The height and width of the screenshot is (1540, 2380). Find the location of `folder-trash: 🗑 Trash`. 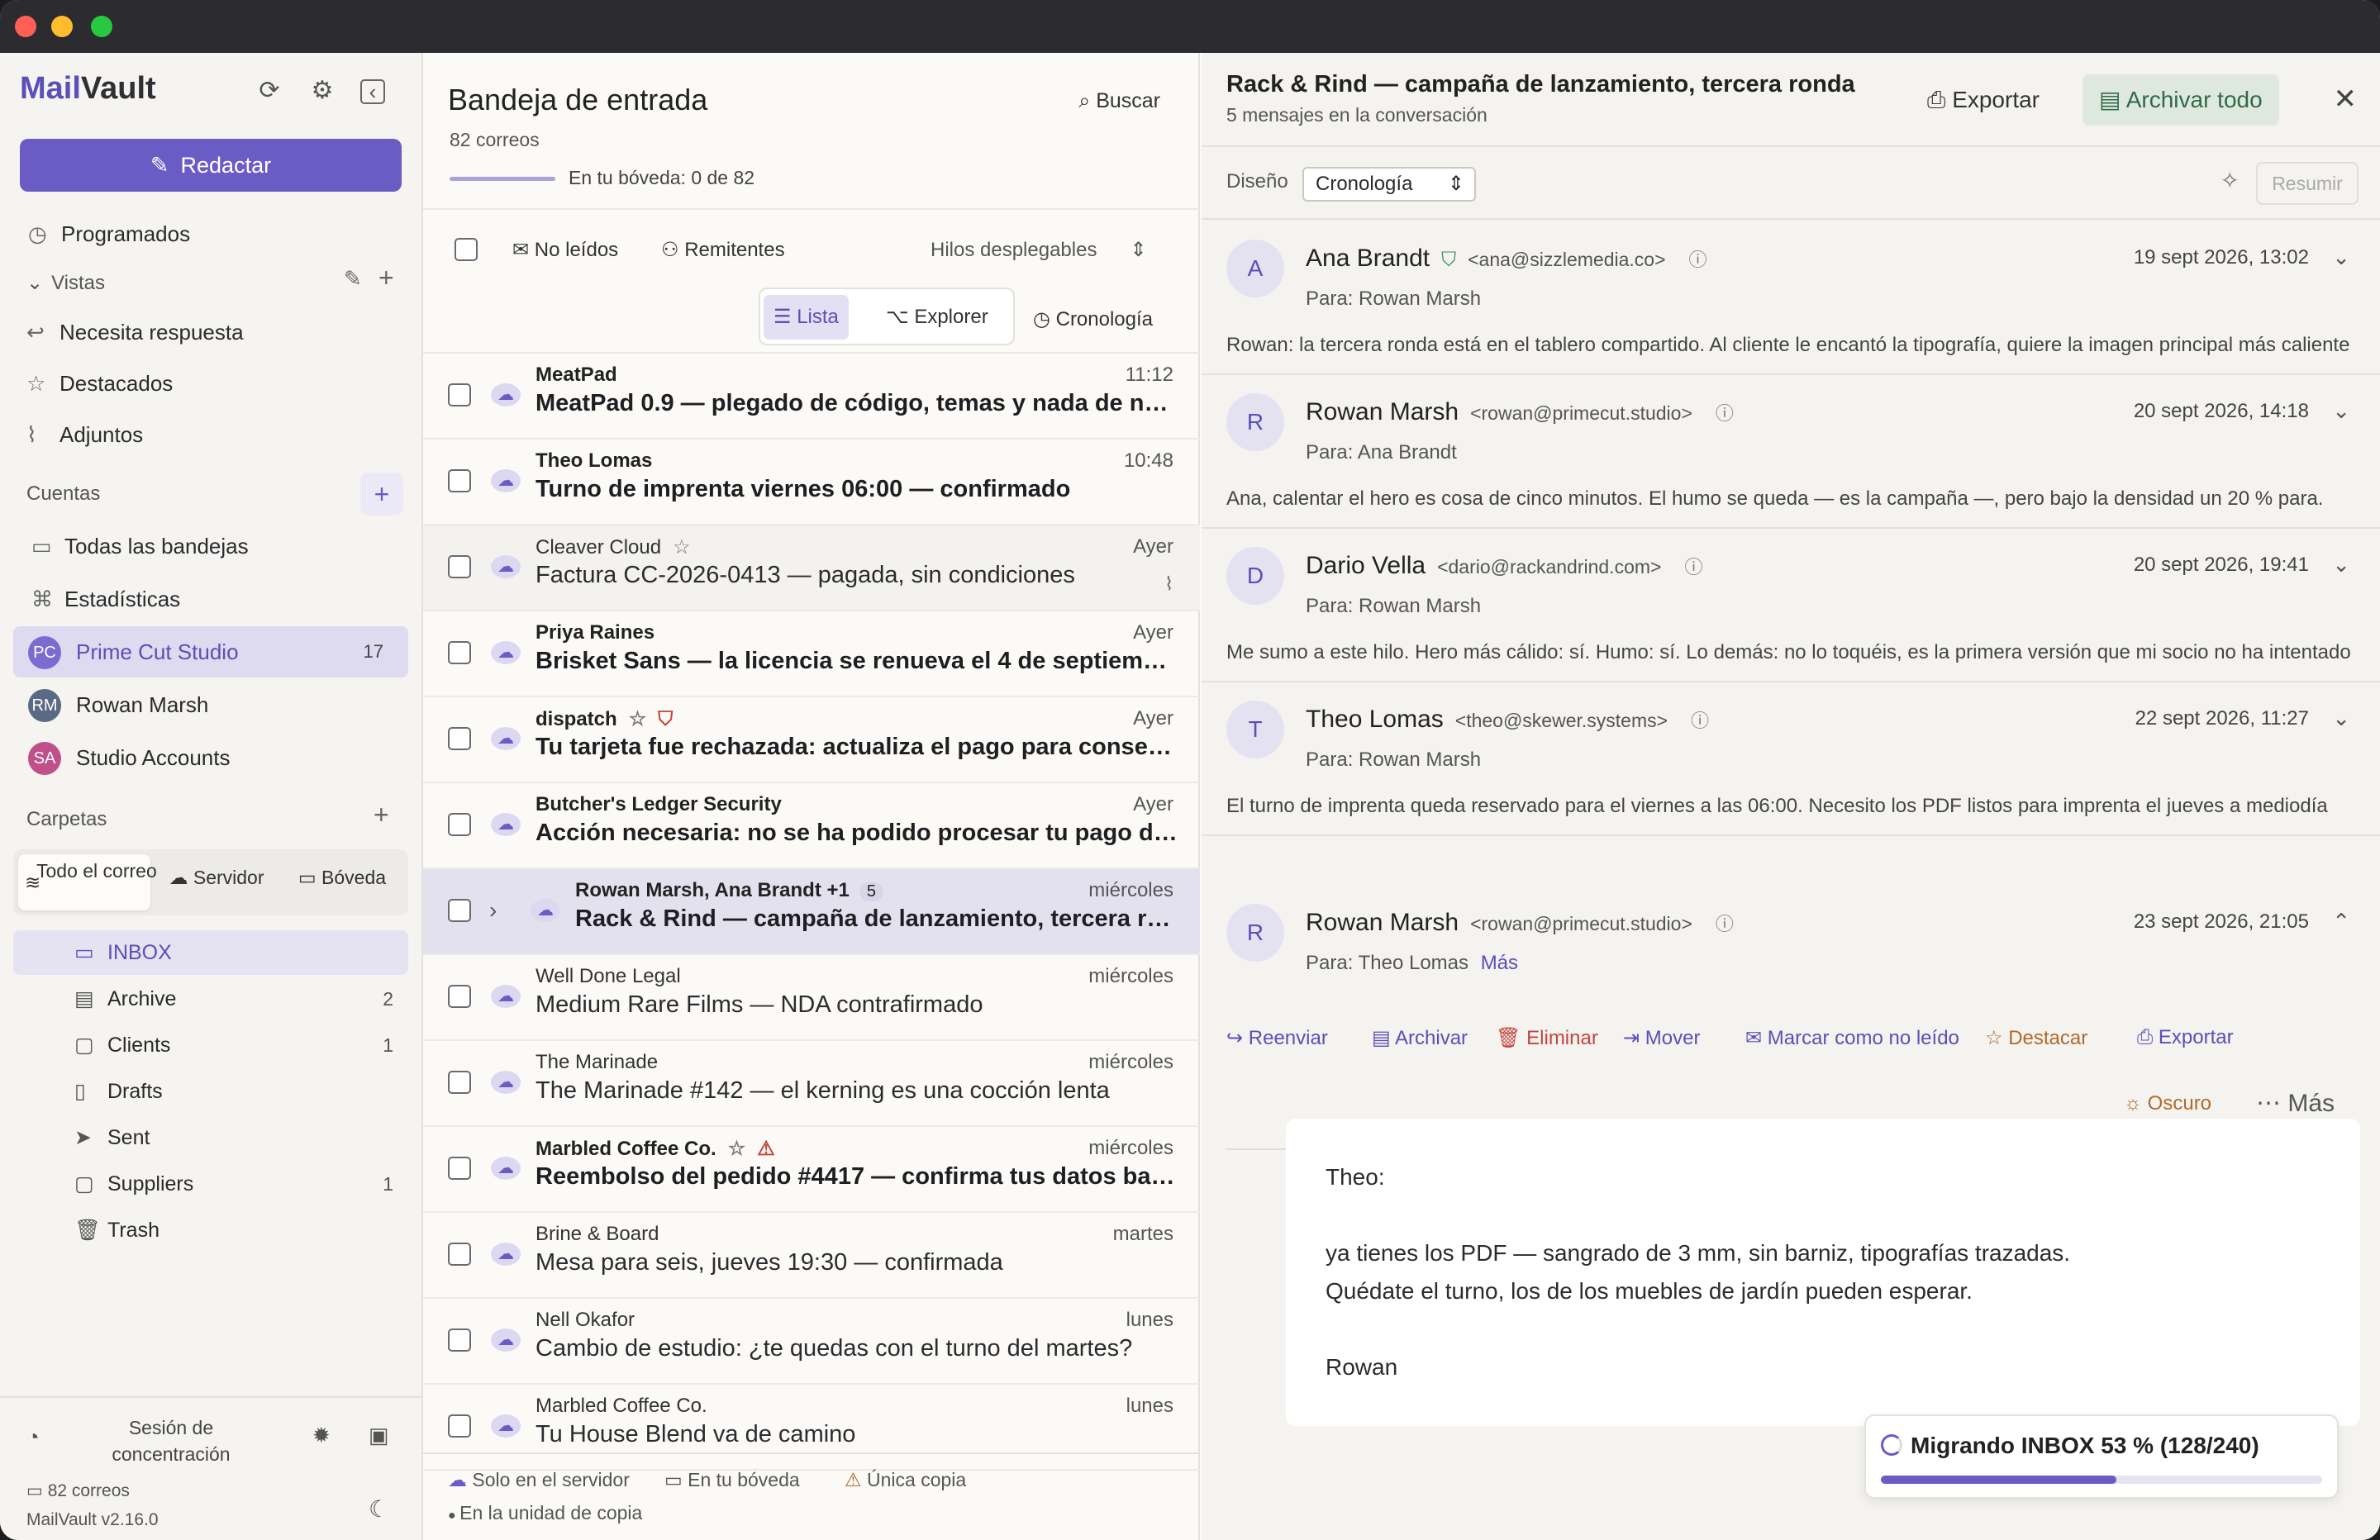

folder-trash: 🗑 Trash is located at coordinates (210, 1230).